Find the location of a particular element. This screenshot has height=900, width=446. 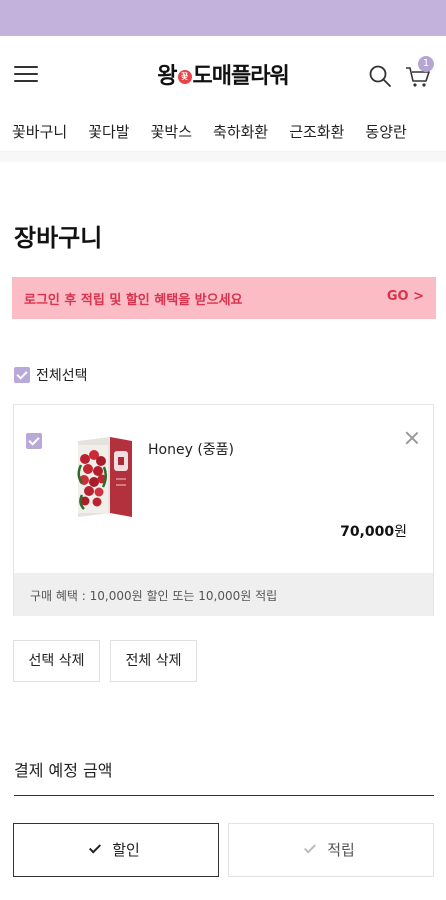

delete-selected-button: 선택 삭제 is located at coordinates (56, 661).